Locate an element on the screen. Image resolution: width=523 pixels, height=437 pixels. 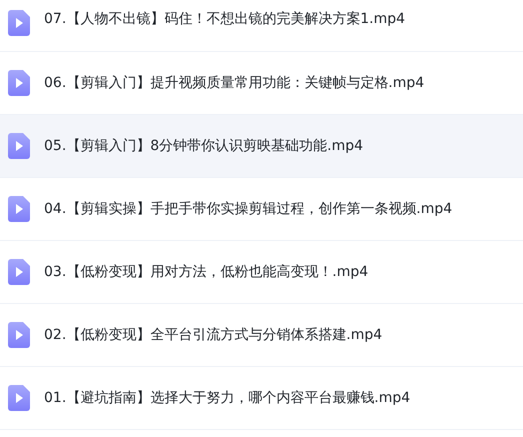
file-name: 04.【剪辑实操】手把手带你实操剪辑过程，创作第一条视频.mp4 is located at coordinates (248, 209).